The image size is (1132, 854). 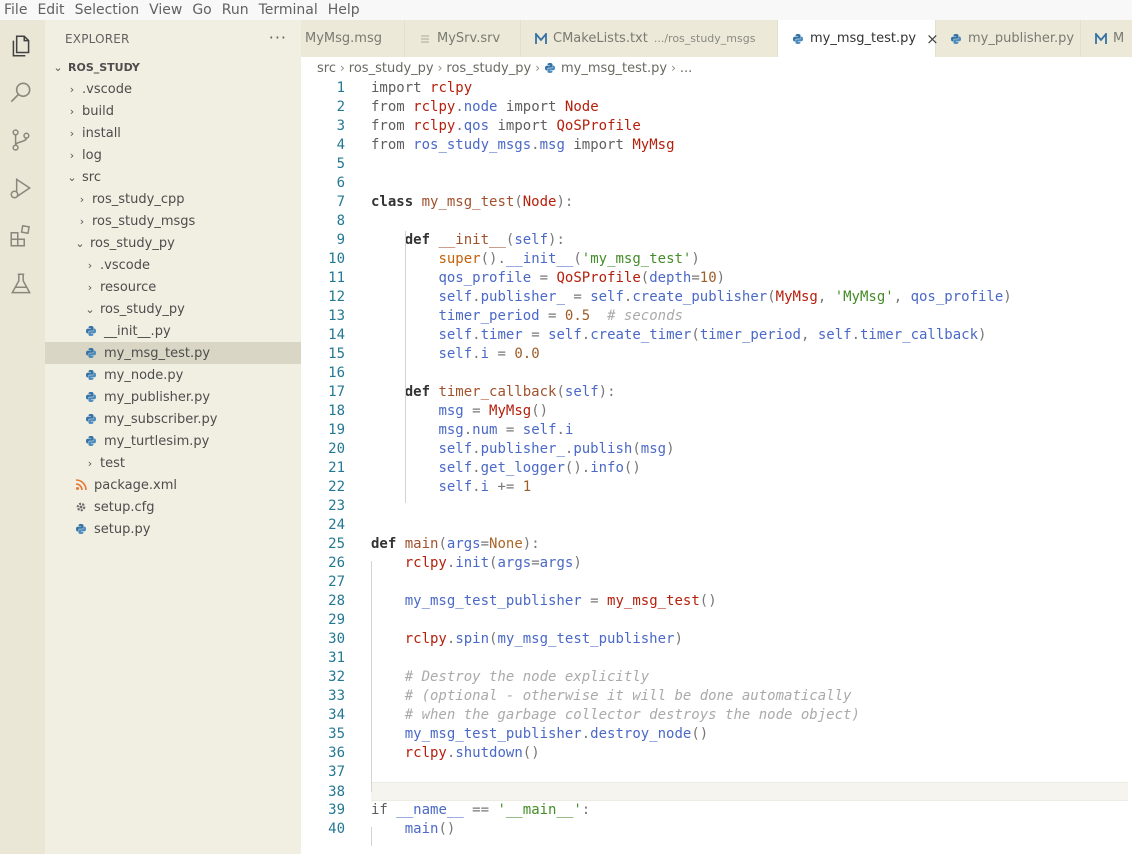 I want to click on code-text: def timer_callback(self):, so click(x=510, y=392).